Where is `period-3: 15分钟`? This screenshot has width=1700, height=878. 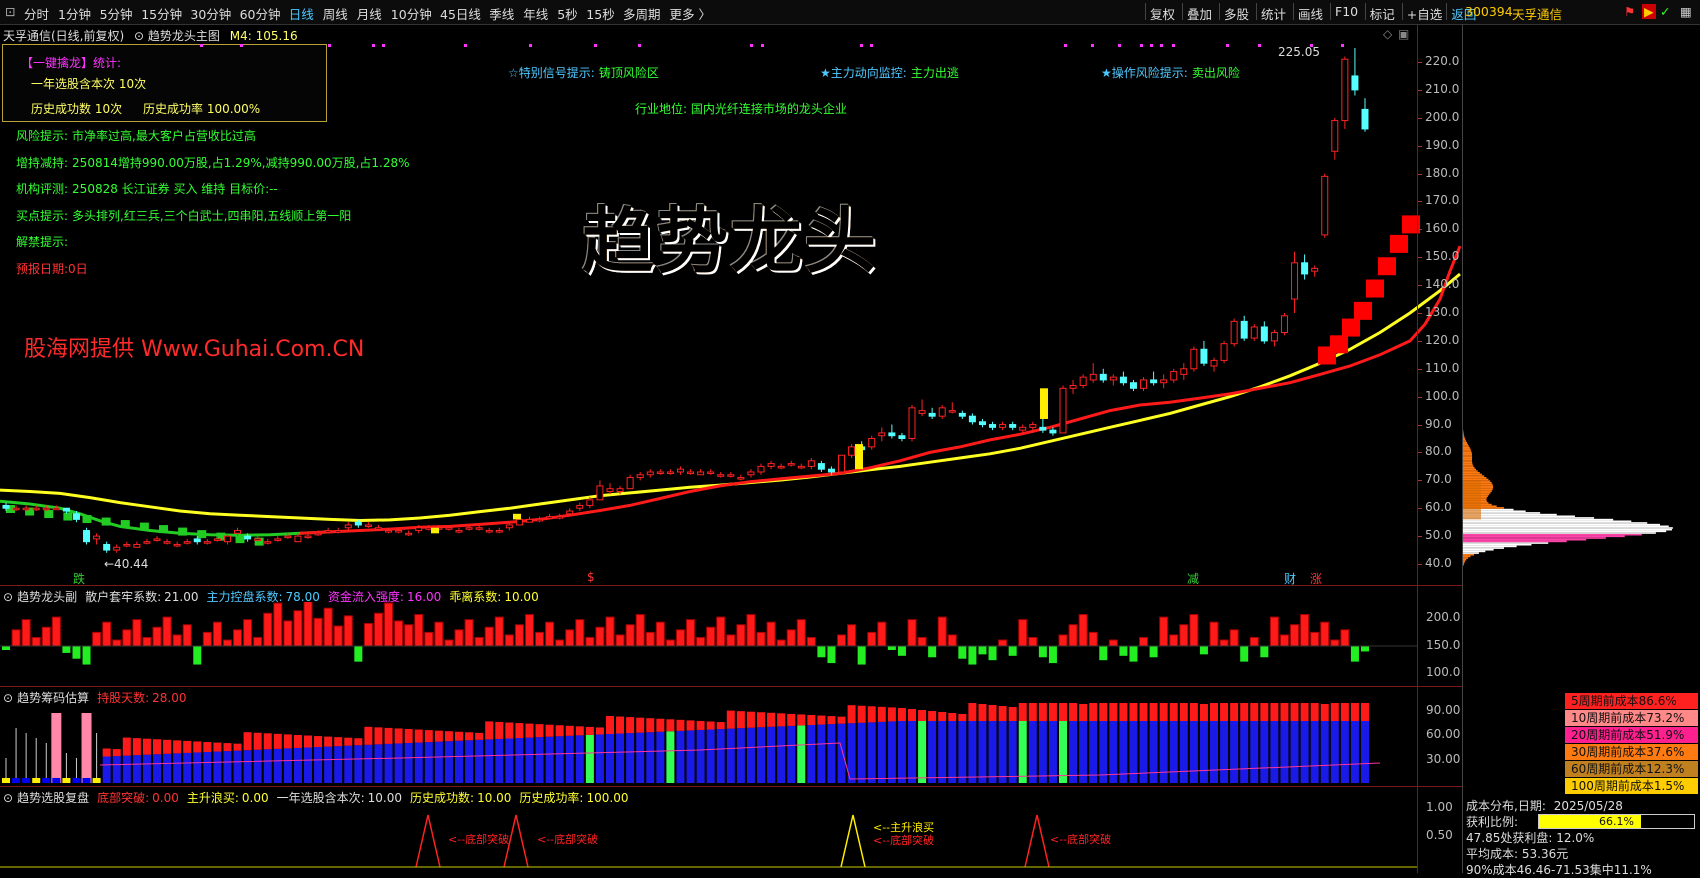
period-3: 15分钟 is located at coordinates (161, 13).